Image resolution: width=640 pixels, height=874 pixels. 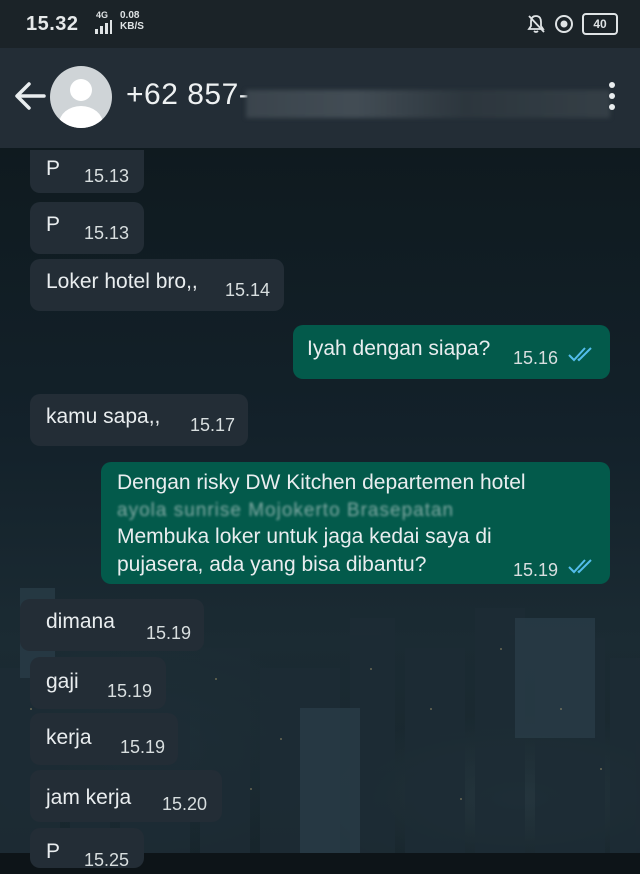 I want to click on message-bubble-outgoing: Iyah dengan siapa? 15.16, so click(x=451, y=352).